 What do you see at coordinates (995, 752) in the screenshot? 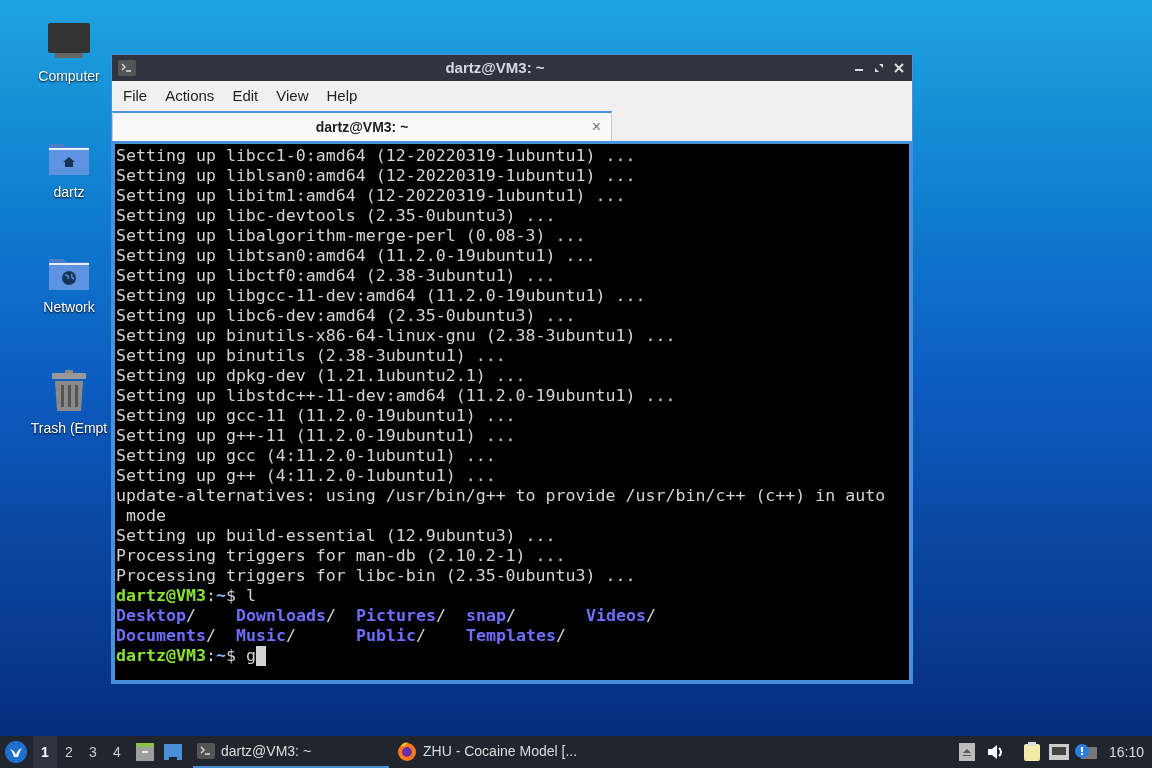
I see `volume-icon` at bounding box center [995, 752].